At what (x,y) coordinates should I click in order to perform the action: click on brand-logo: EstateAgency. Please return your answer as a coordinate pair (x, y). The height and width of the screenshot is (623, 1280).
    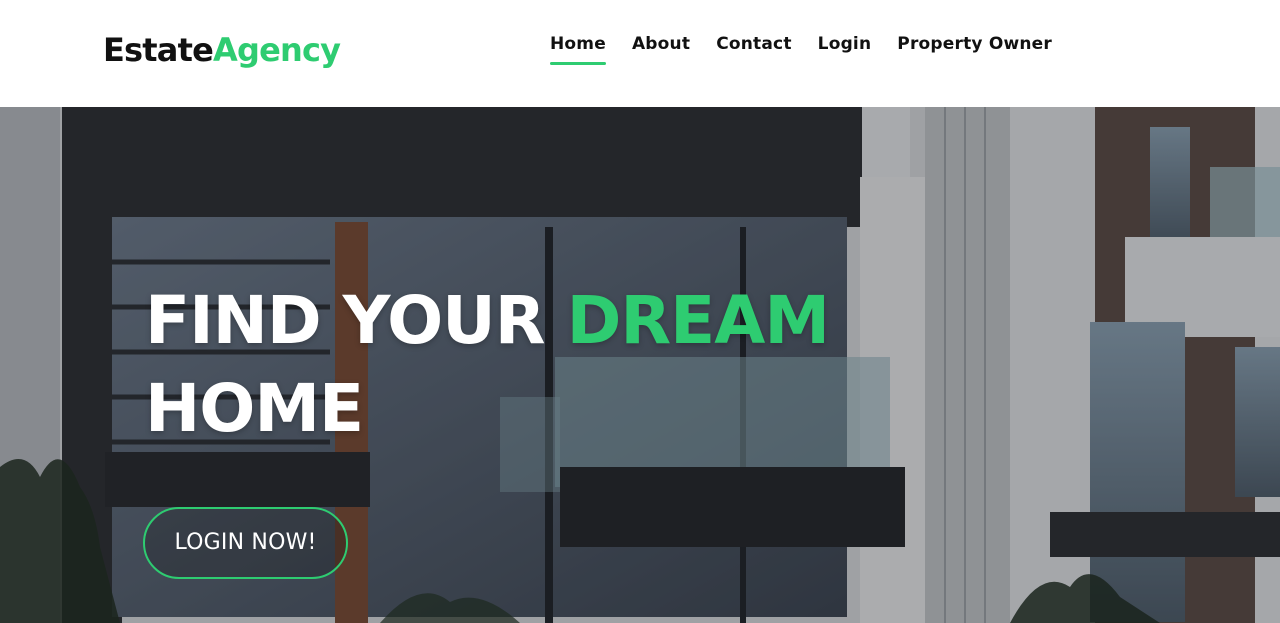
    Looking at the image, I should click on (222, 50).